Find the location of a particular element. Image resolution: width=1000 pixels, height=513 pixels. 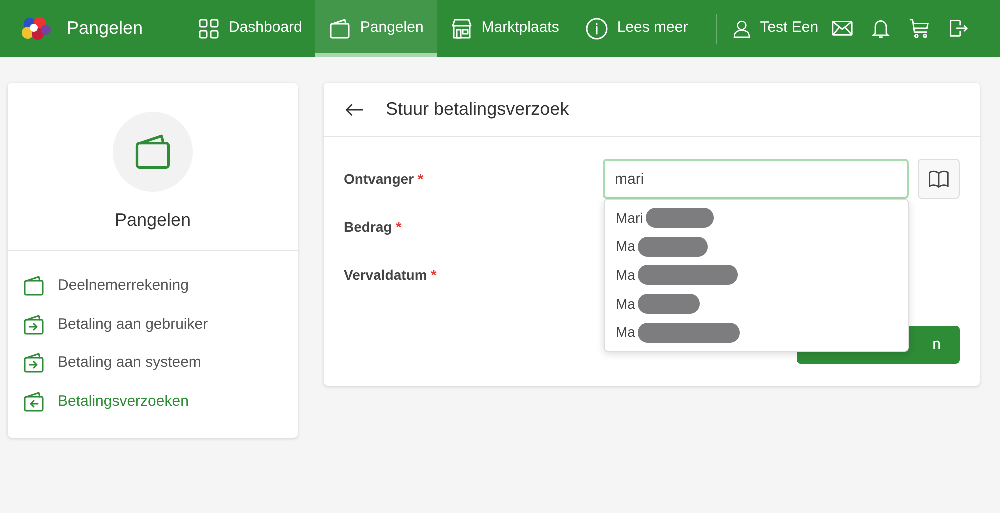

storefront-icon is located at coordinates (462, 28).